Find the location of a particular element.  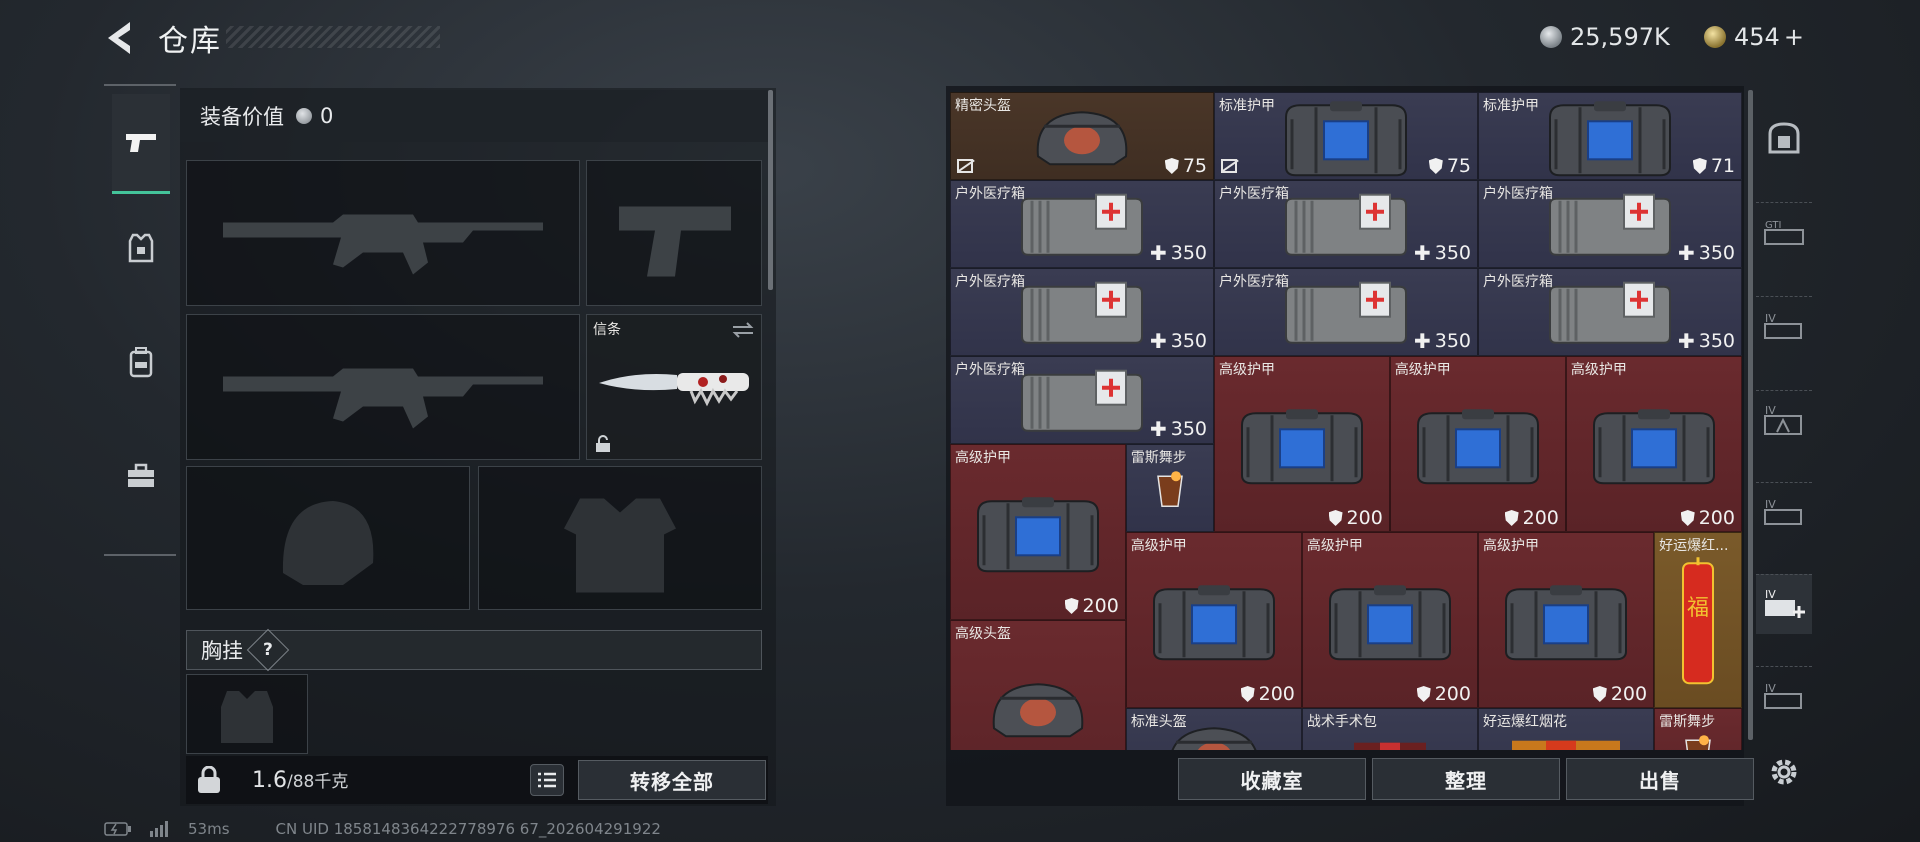

stash-item: 高级头盔 is located at coordinates (1038, 685).